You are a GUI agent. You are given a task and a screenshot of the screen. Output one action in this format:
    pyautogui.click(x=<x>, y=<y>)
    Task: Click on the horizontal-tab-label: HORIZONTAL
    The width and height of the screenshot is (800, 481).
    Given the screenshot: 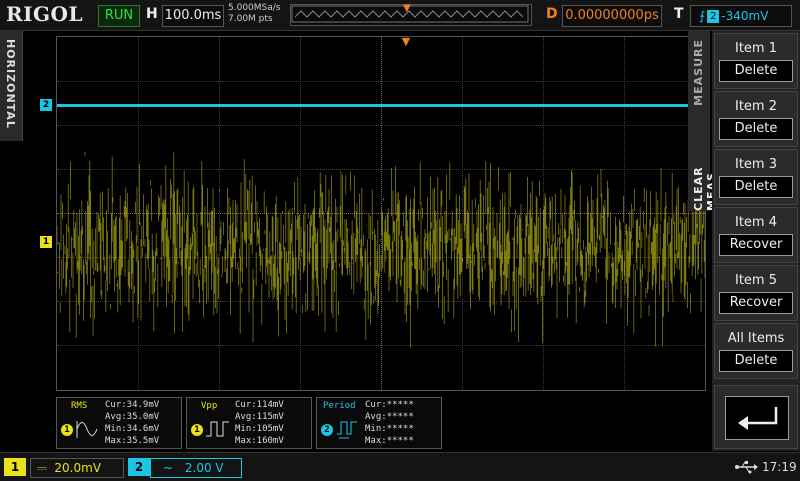 What is the action you would take?
    pyautogui.click(x=10, y=84)
    